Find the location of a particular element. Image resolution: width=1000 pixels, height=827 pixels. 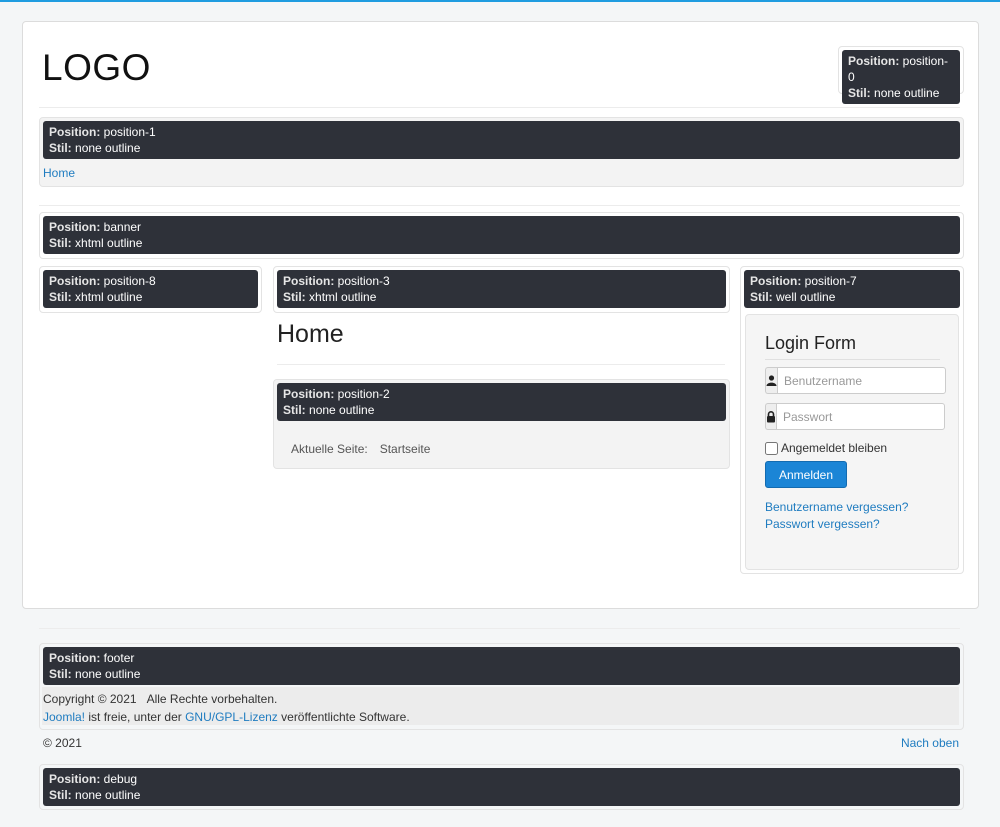

username-group is located at coordinates (855, 380).